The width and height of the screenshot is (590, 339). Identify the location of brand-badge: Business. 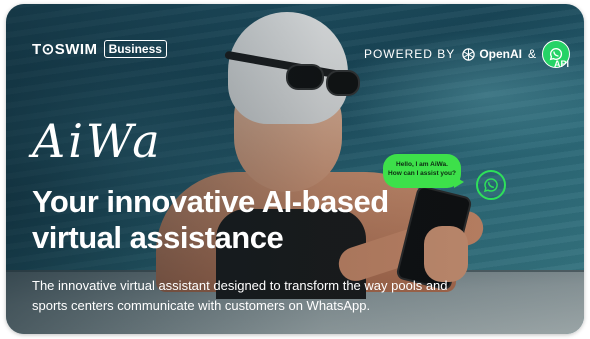
(135, 49).